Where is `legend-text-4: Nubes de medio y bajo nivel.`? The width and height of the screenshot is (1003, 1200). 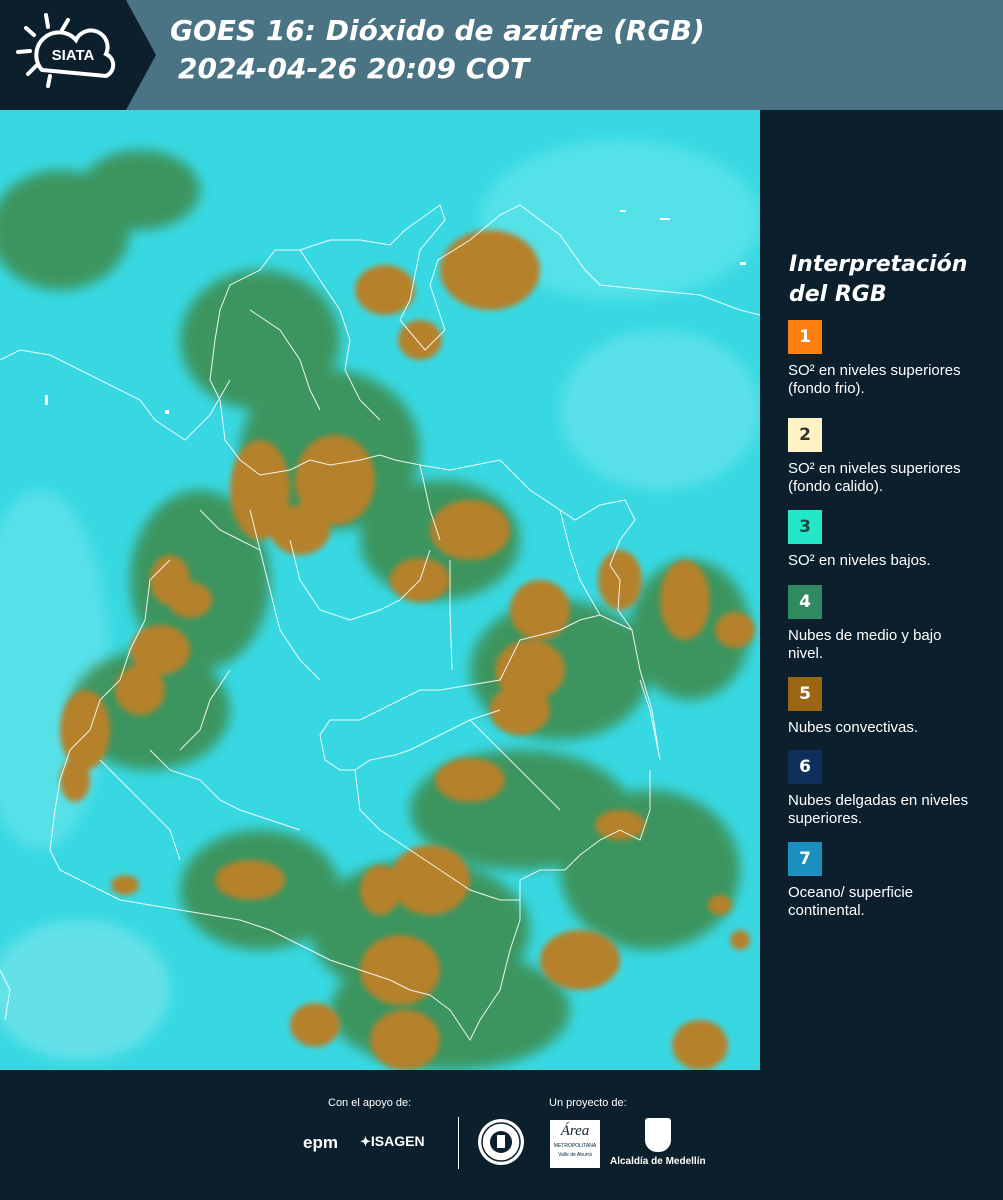 legend-text-4: Nubes de medio y bajo nivel. is located at coordinates (865, 644).